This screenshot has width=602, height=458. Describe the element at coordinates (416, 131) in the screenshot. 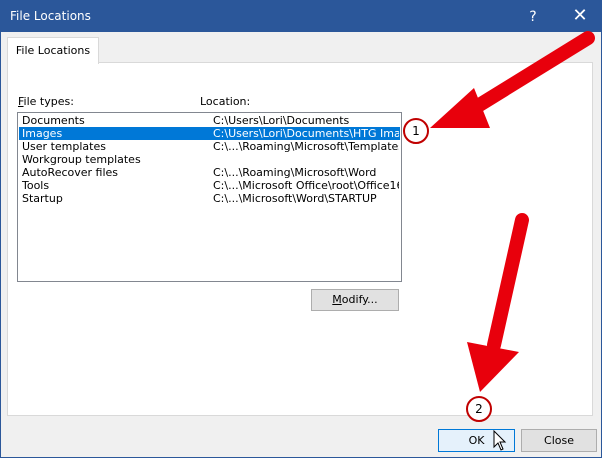

I see `callout-number-1: 1` at that location.